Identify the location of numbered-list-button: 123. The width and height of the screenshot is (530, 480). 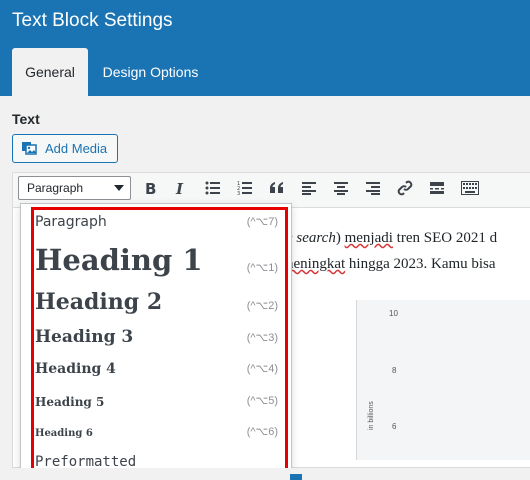
(245, 188).